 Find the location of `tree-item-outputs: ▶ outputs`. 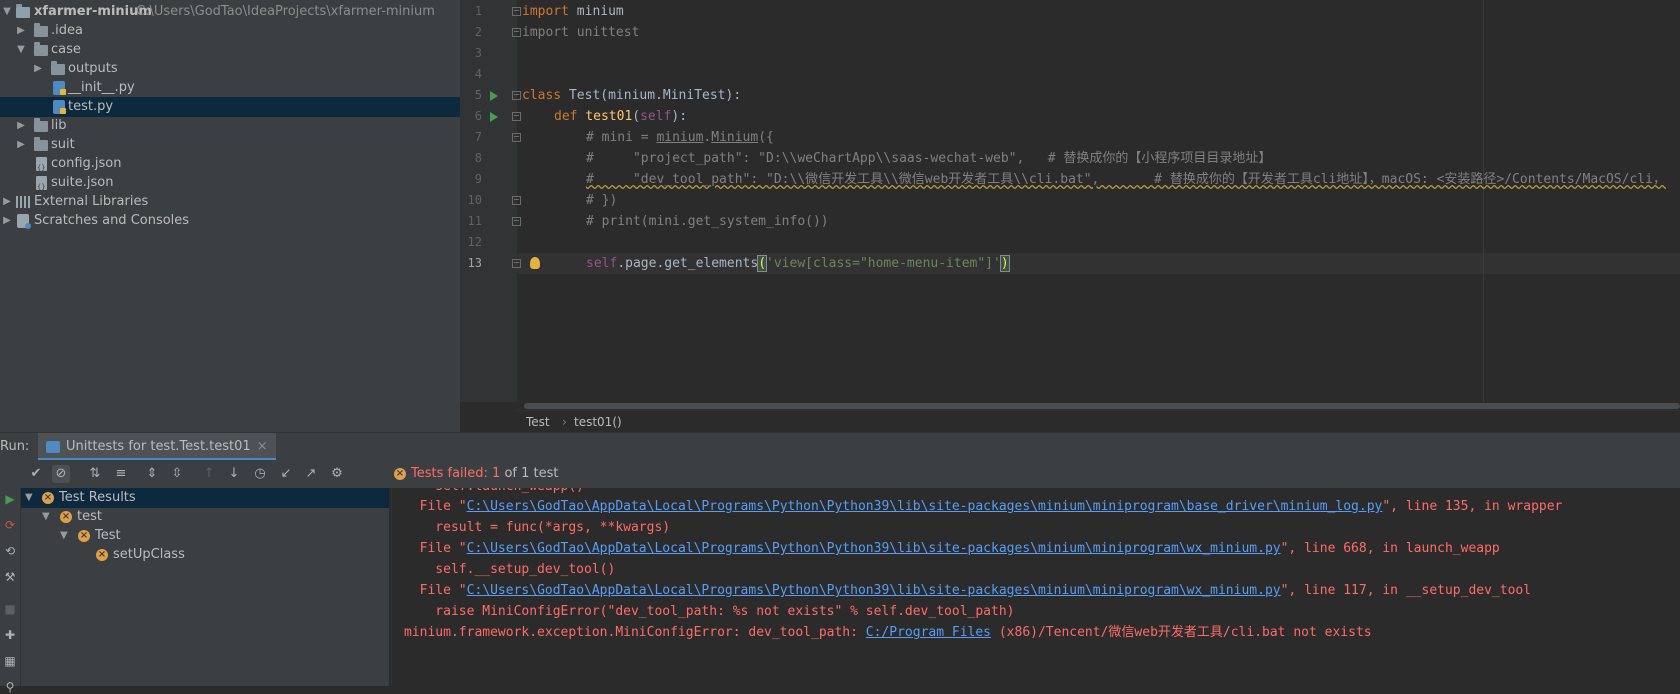

tree-item-outputs: ▶ outputs is located at coordinates (230, 69).